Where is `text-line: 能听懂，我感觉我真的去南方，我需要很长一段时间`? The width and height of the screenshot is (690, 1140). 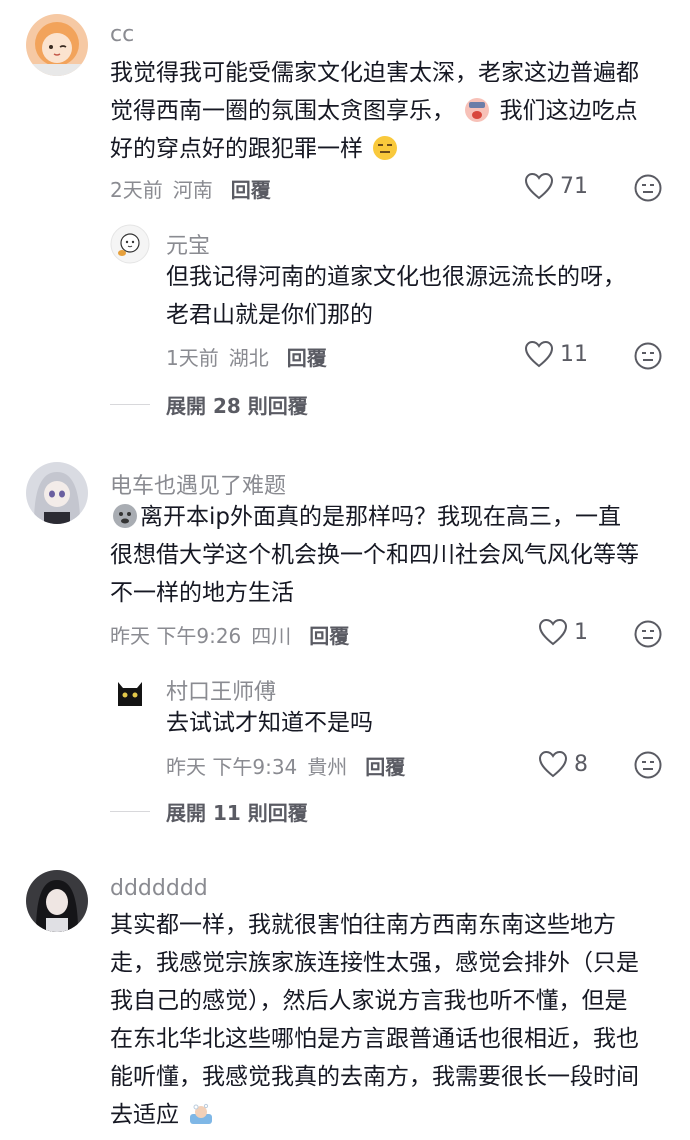
text-line: 能听懂，我感觉我真的去南方，我需要很长一段时间 is located at coordinates (374, 1077).